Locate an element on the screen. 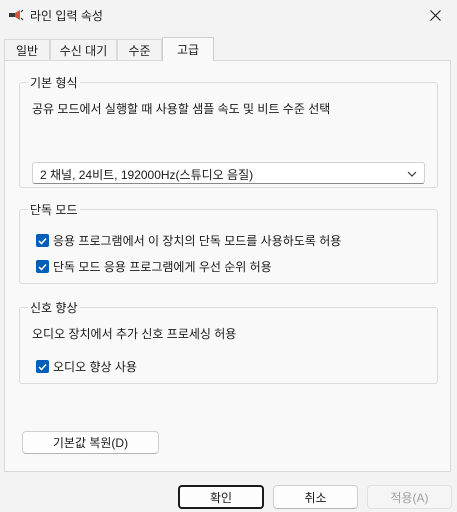 Image resolution: width=457 pixels, height=512 pixels. close-icon is located at coordinates (435, 15).